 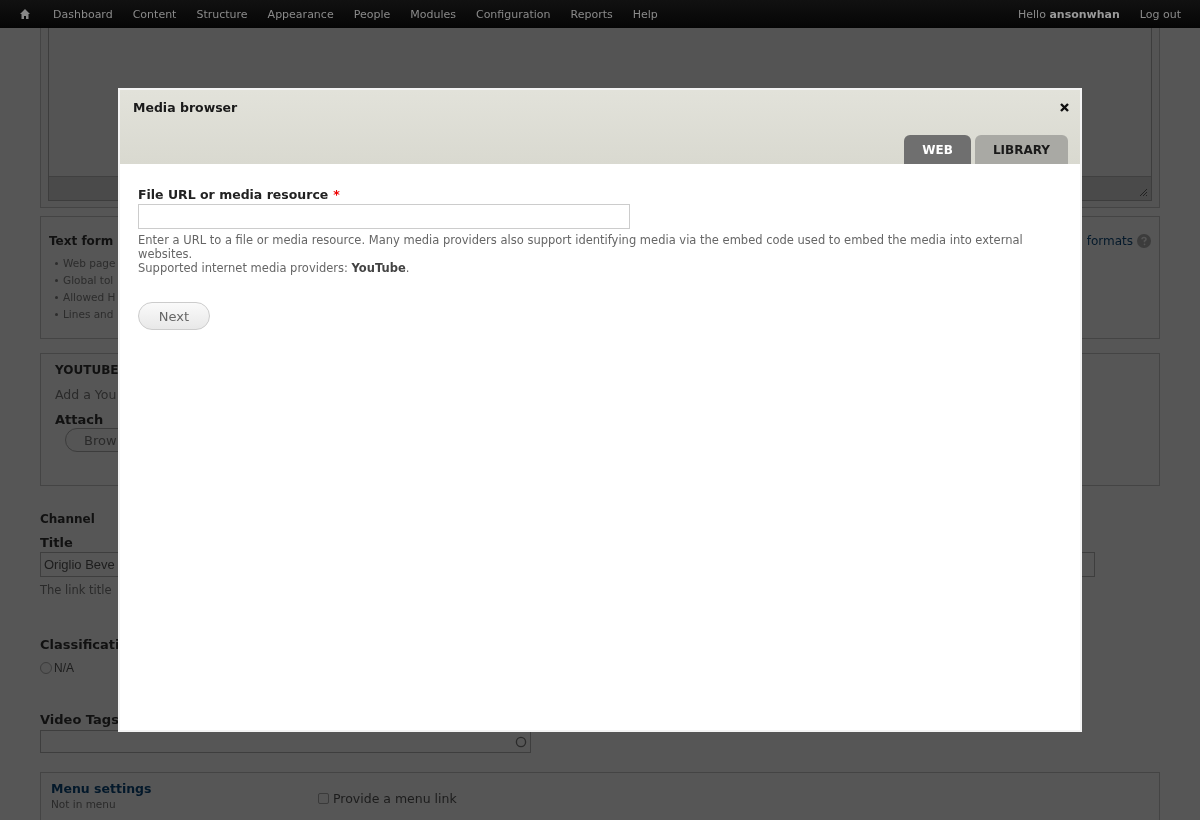 I want to click on close-icon, so click(x=1064, y=107).